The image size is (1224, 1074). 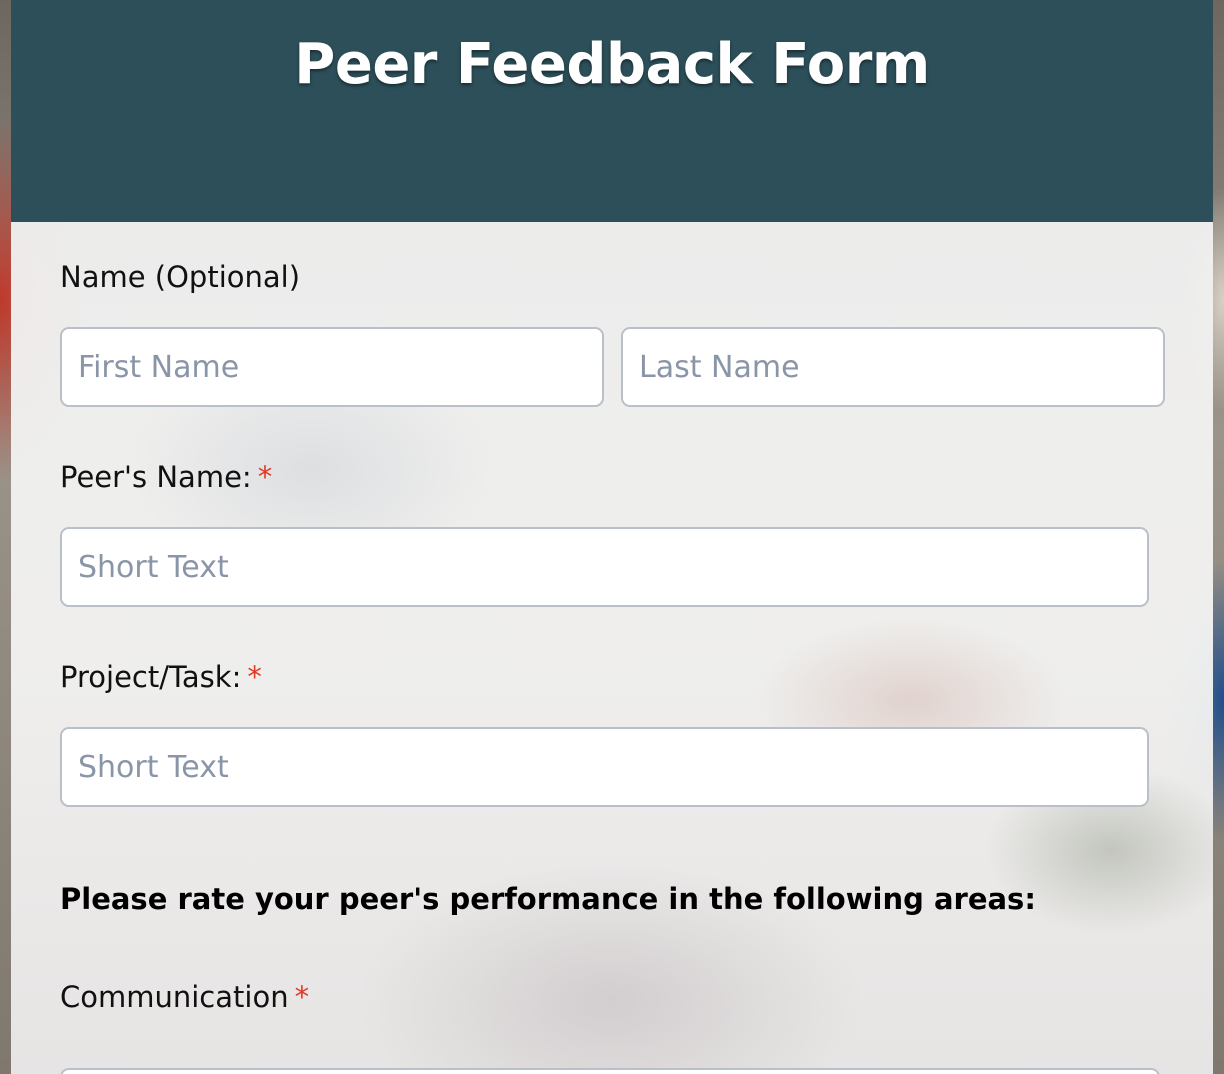 I want to click on name-label-text: Name (Optional), so click(x=180, y=277).